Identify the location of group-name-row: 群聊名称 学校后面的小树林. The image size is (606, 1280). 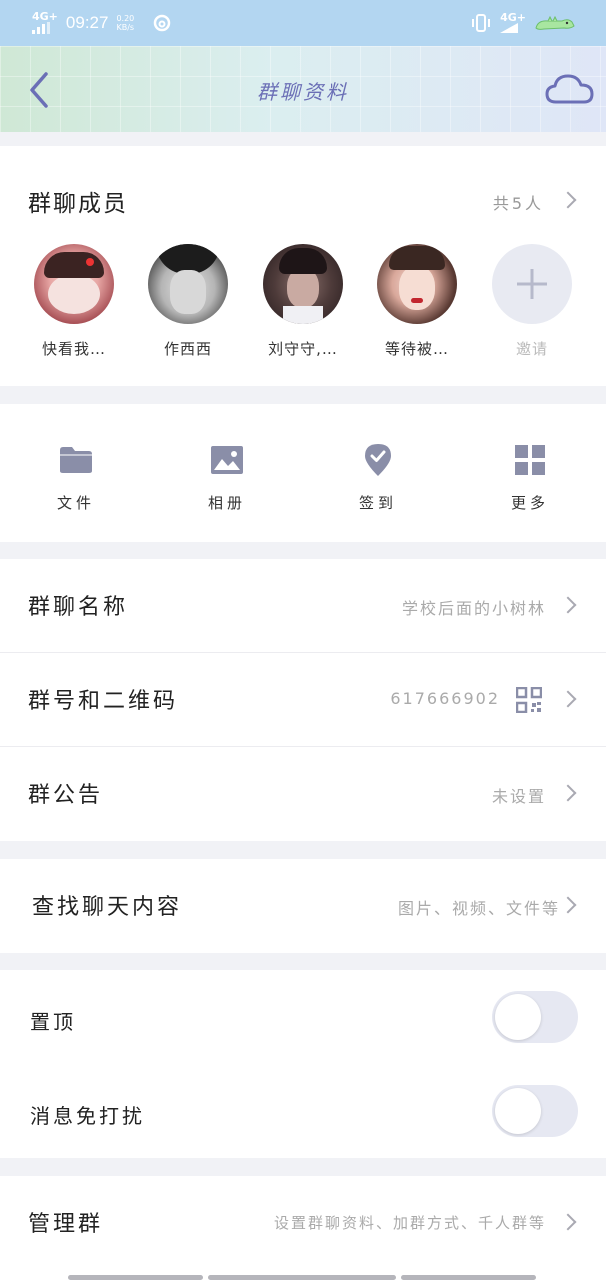
(303, 606).